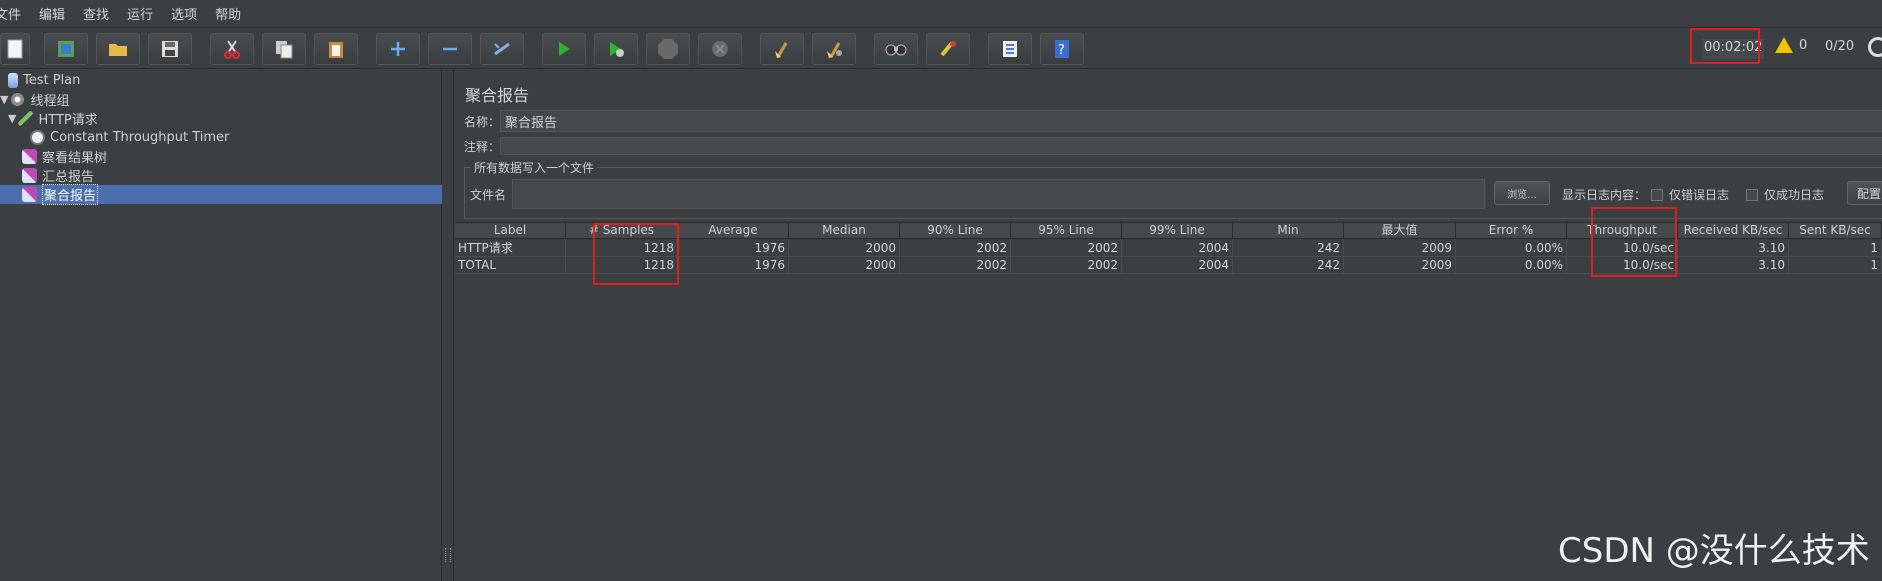 The width and height of the screenshot is (1882, 581). What do you see at coordinates (170, 49) in the screenshot?
I see `save-icon` at bounding box center [170, 49].